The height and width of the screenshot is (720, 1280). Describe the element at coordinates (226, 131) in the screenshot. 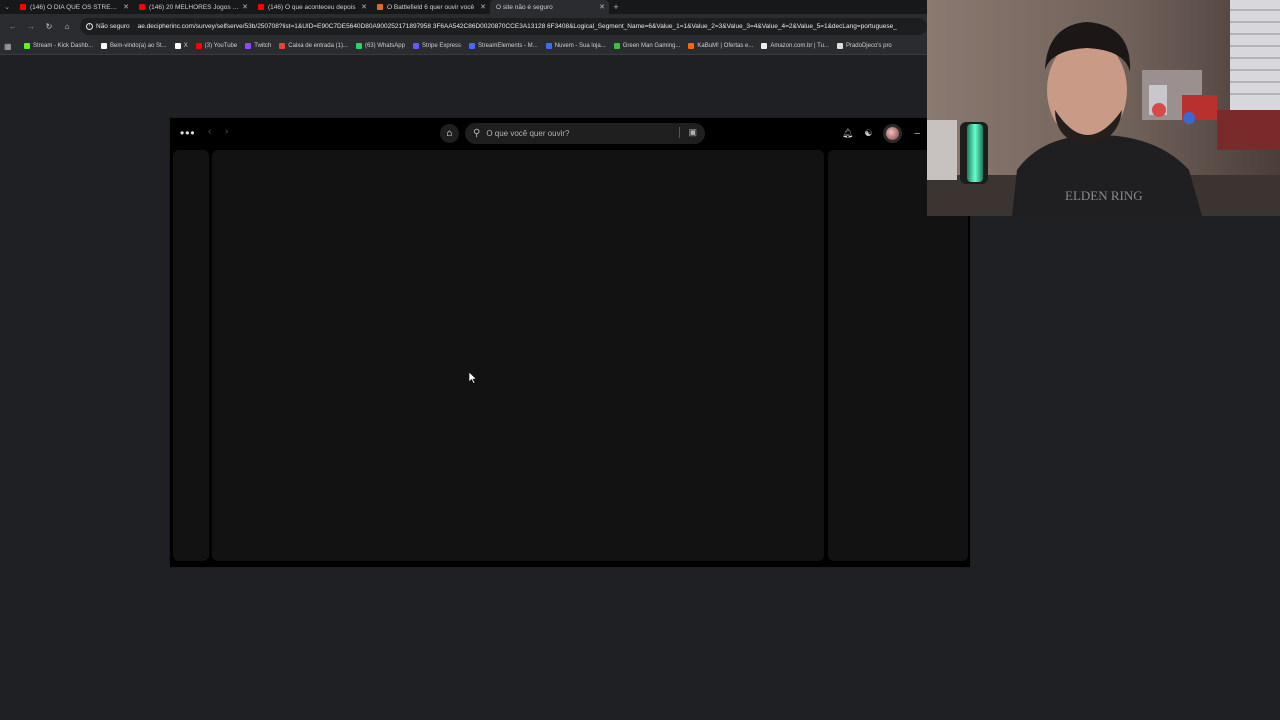

I see `forward-chevron-icon: ›` at that location.